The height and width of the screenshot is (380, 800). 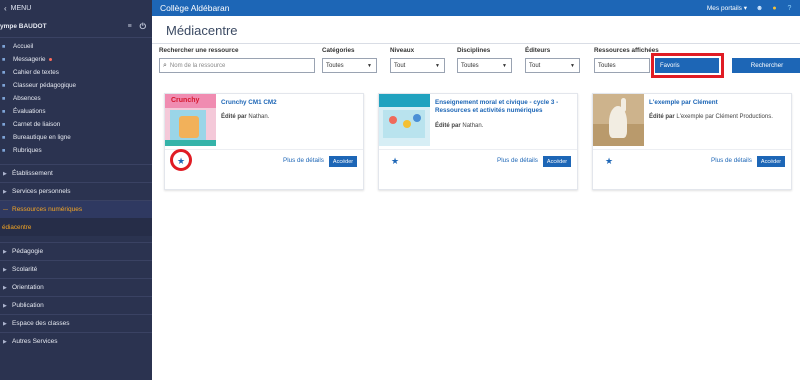 What do you see at coordinates (76, 124) in the screenshot?
I see `sidebar-item-carnet: ■ Carnet de liaison` at bounding box center [76, 124].